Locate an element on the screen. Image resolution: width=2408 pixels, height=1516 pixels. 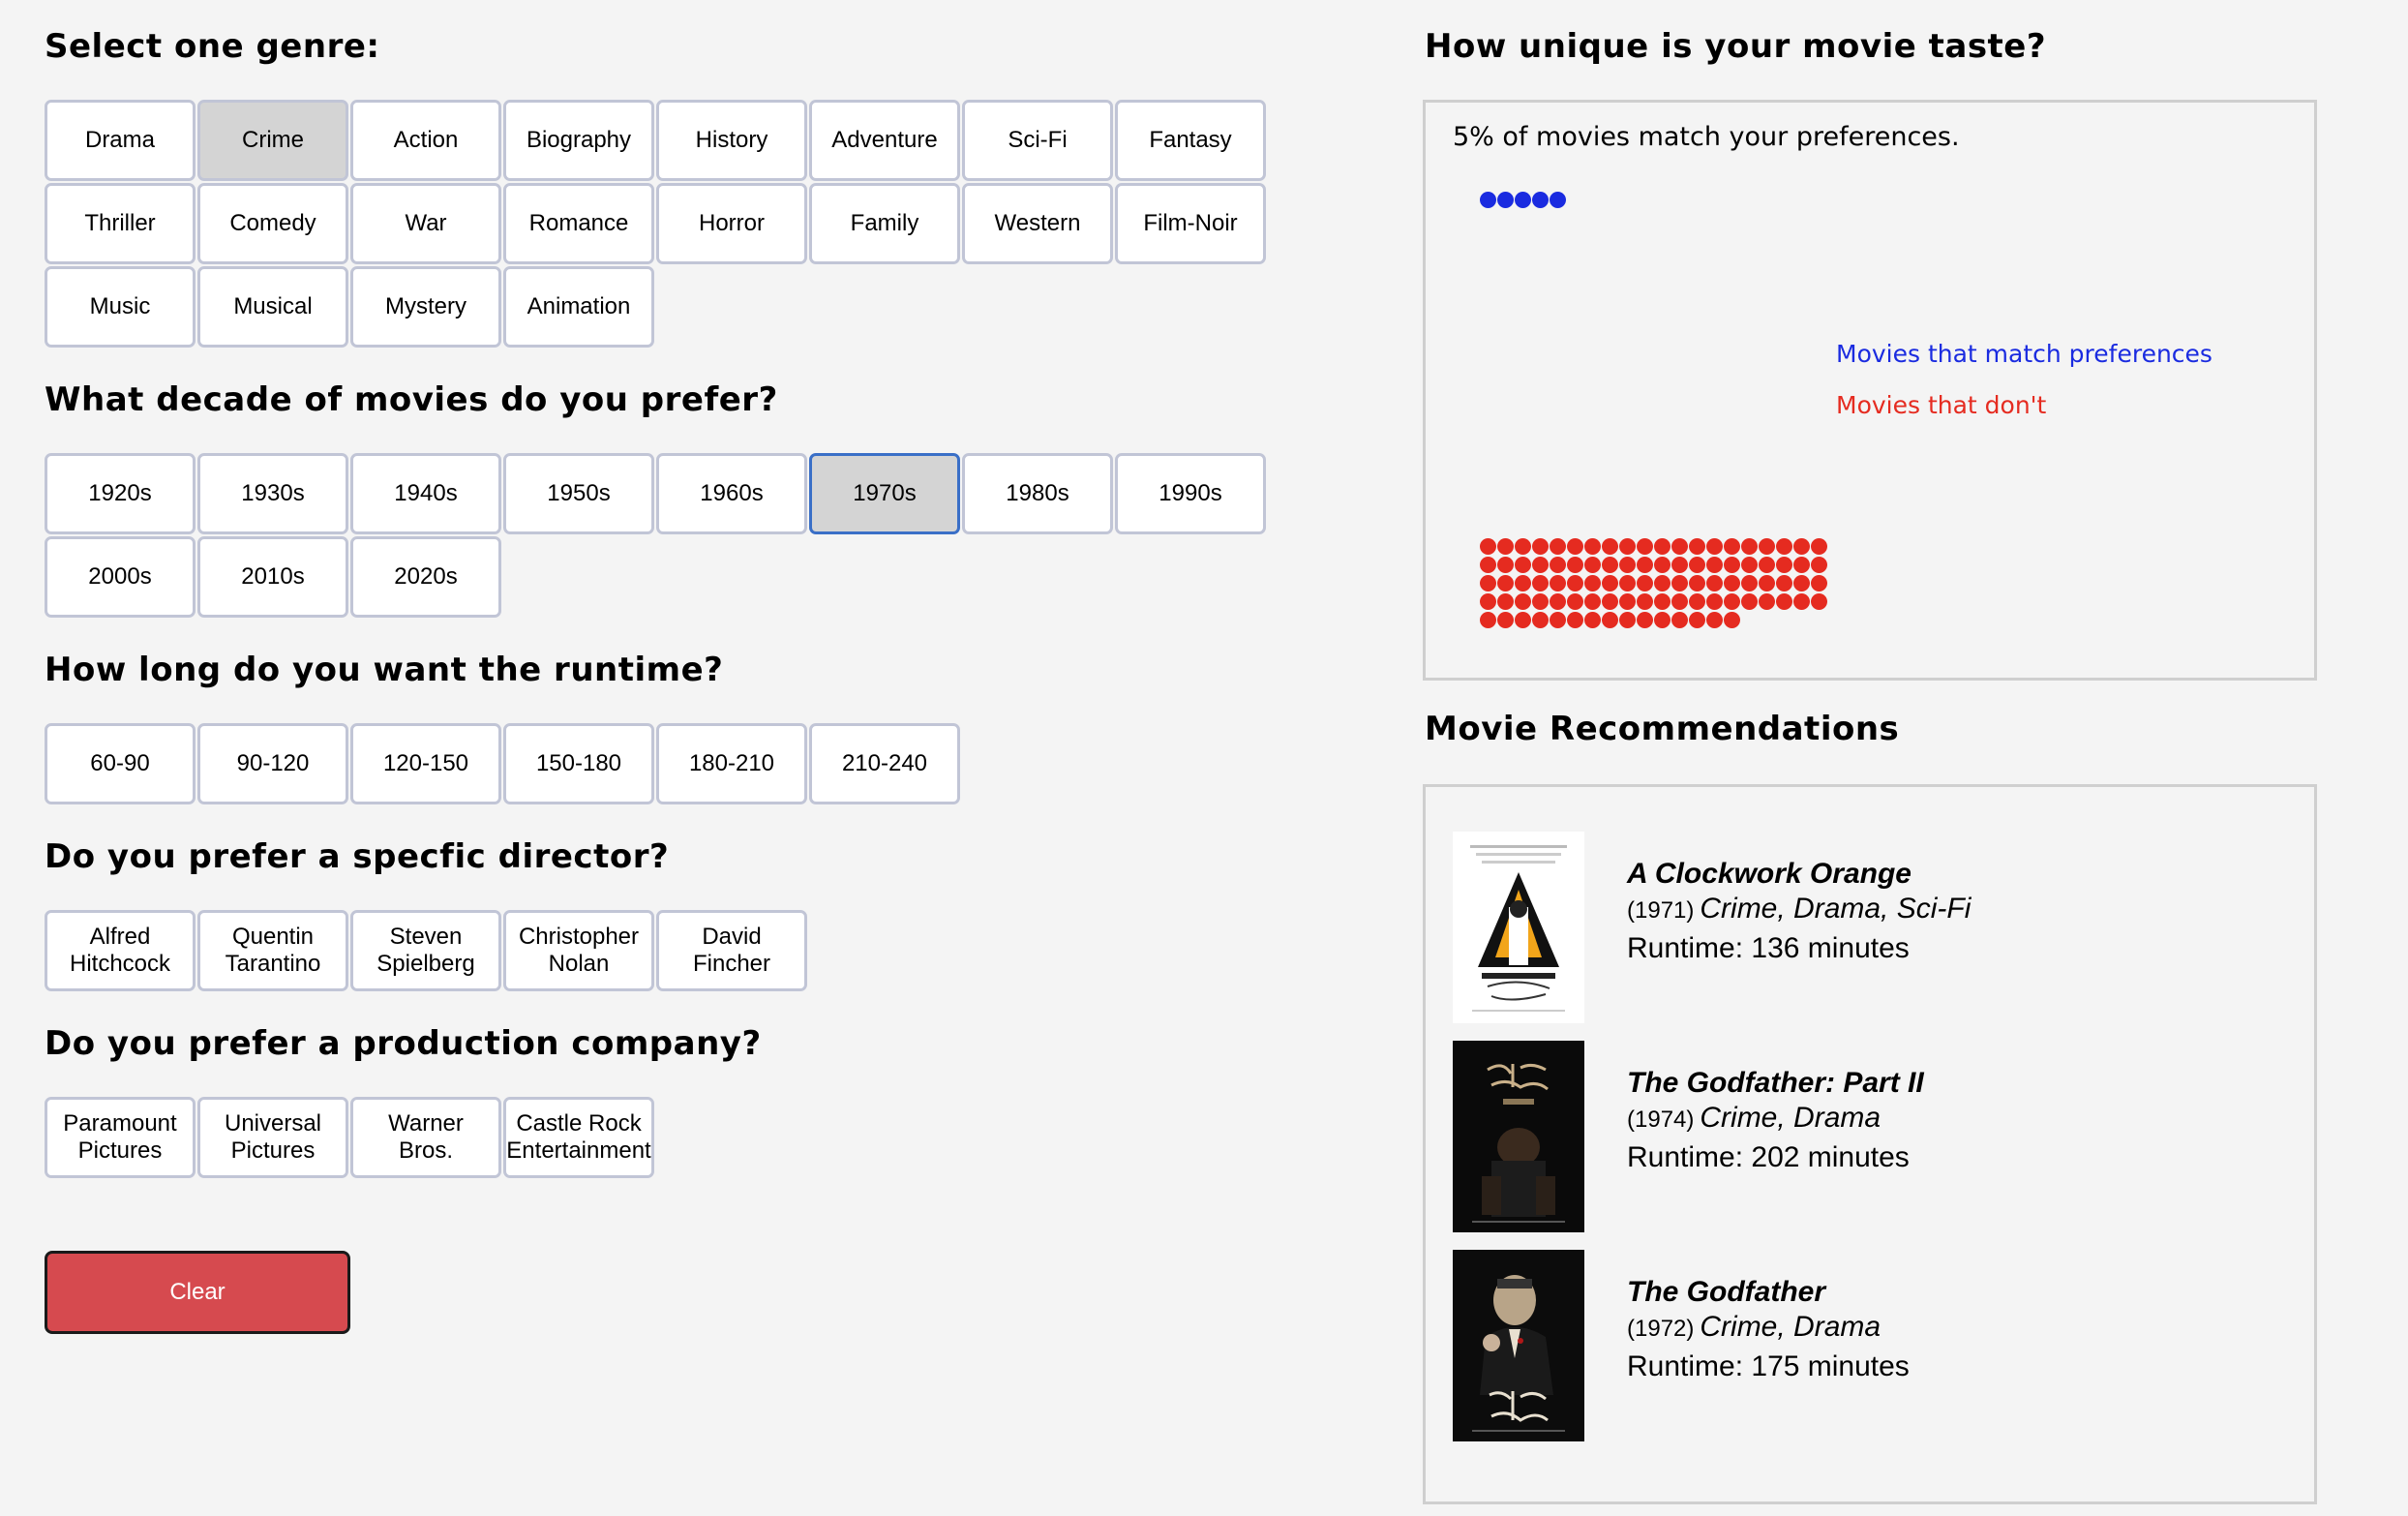
genre-option-biography: Biography is located at coordinates (578, 140).